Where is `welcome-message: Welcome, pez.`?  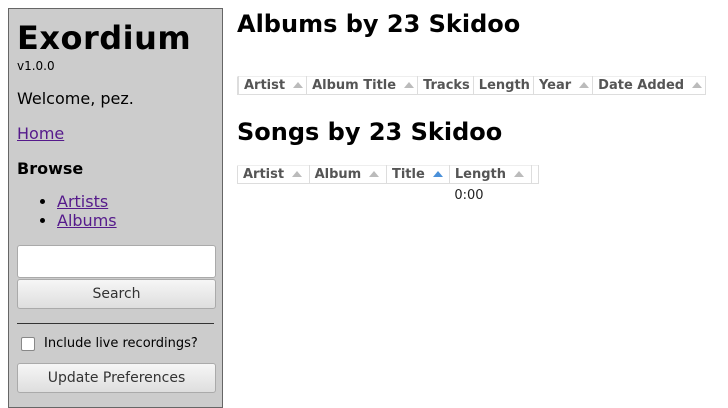
welcome-message: Welcome, pez. is located at coordinates (75, 98).